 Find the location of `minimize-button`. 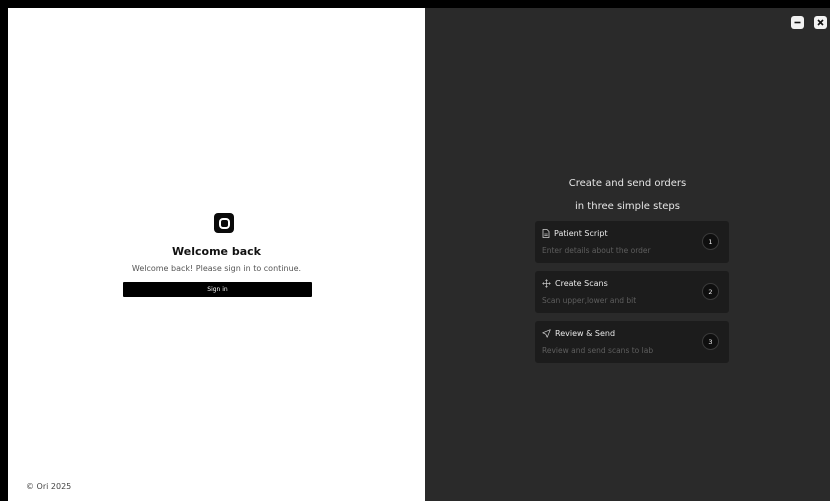

minimize-button is located at coordinates (797, 22).